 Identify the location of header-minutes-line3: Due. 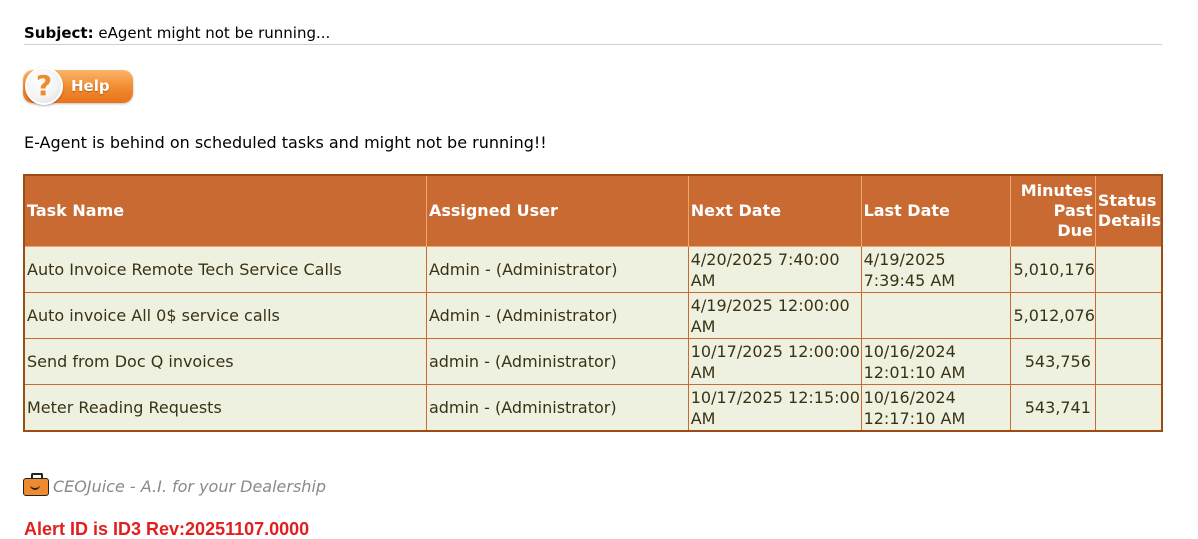
(1075, 230).